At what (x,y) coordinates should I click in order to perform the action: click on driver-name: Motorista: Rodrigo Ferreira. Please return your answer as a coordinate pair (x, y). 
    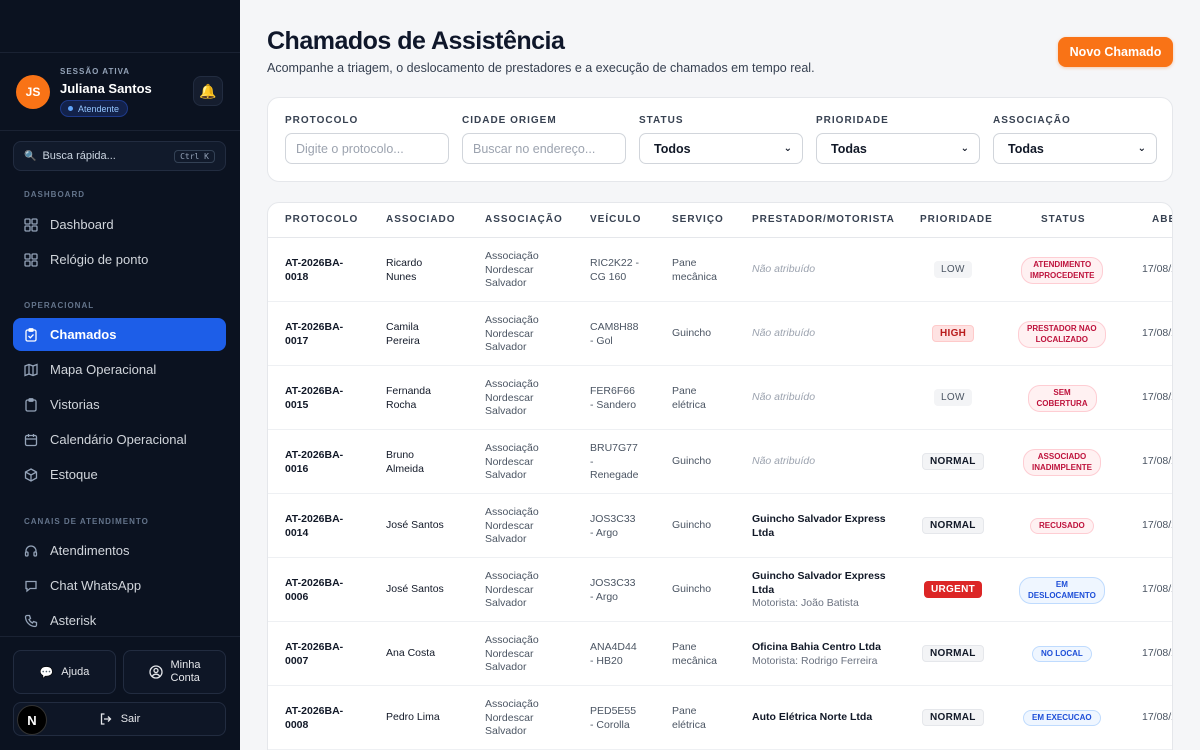
    Looking at the image, I should click on (815, 660).